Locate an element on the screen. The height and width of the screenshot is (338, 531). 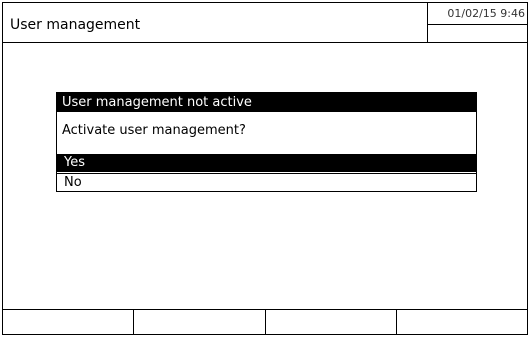
datetime-divider is located at coordinates (477, 24).